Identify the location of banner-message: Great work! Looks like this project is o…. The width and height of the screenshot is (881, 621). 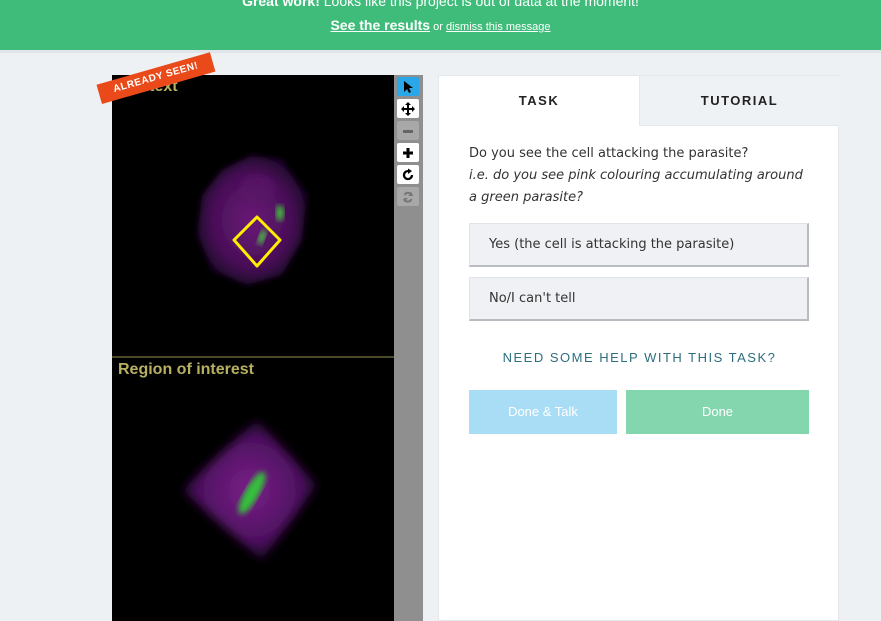
(440, 4).